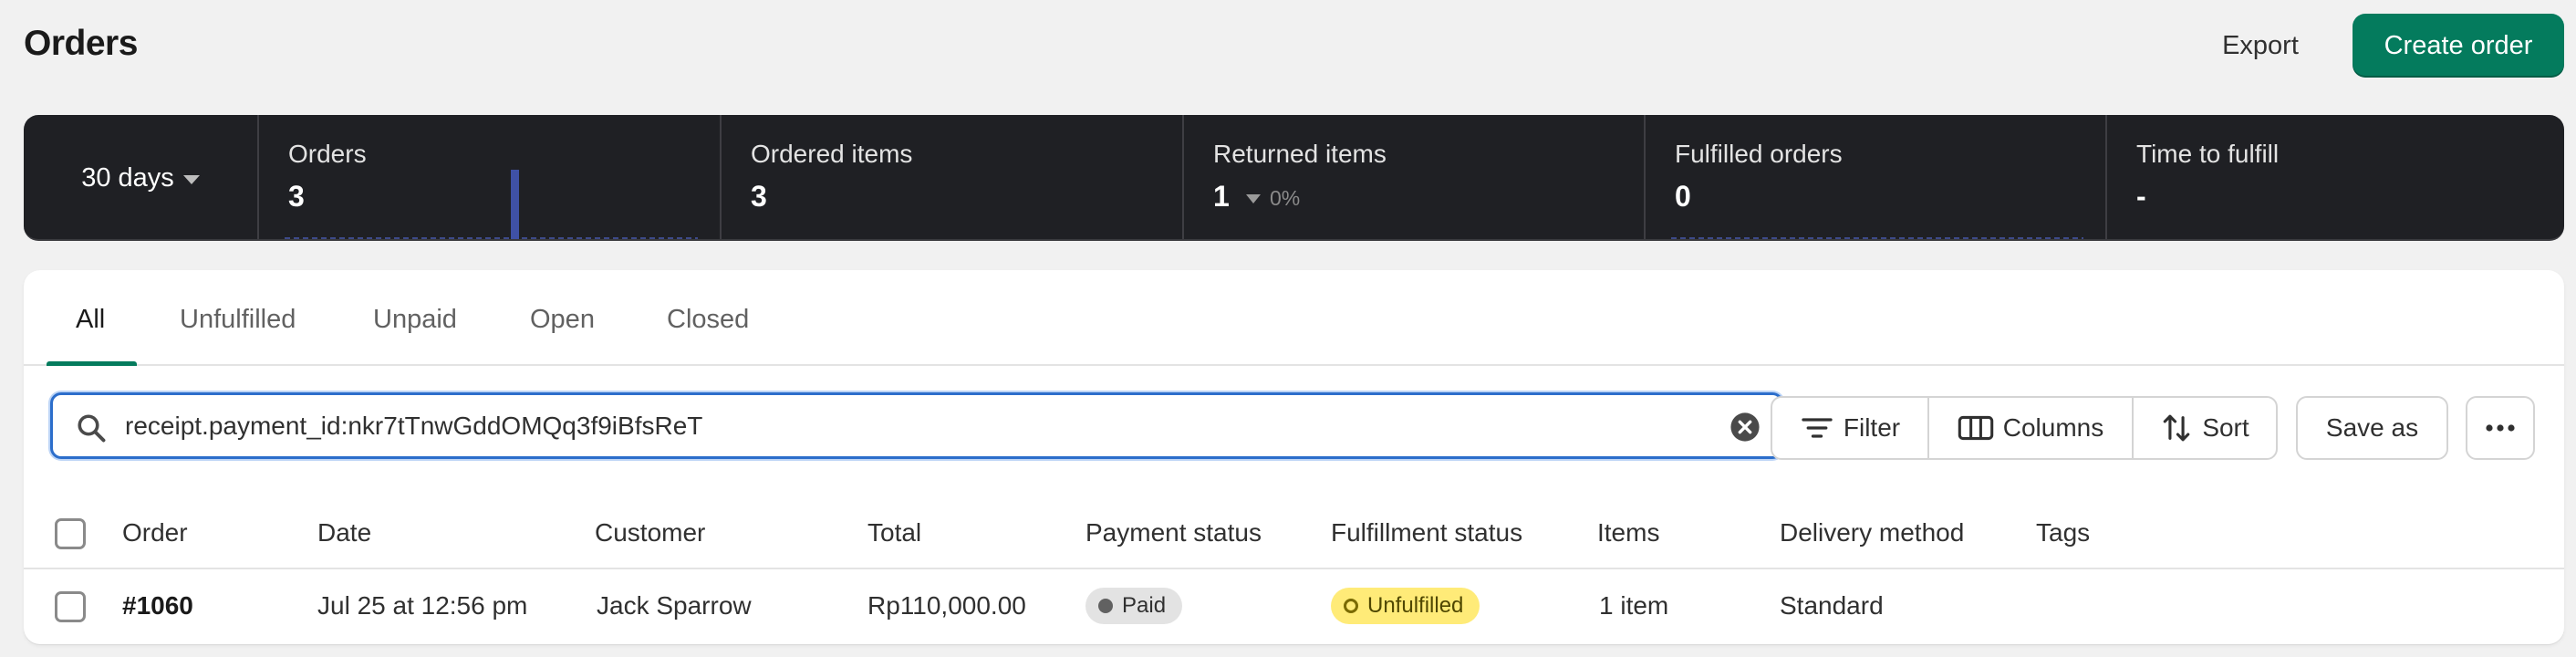  I want to click on metric-fulfilled-orders: Fulfilled orders 0, so click(1874, 177).